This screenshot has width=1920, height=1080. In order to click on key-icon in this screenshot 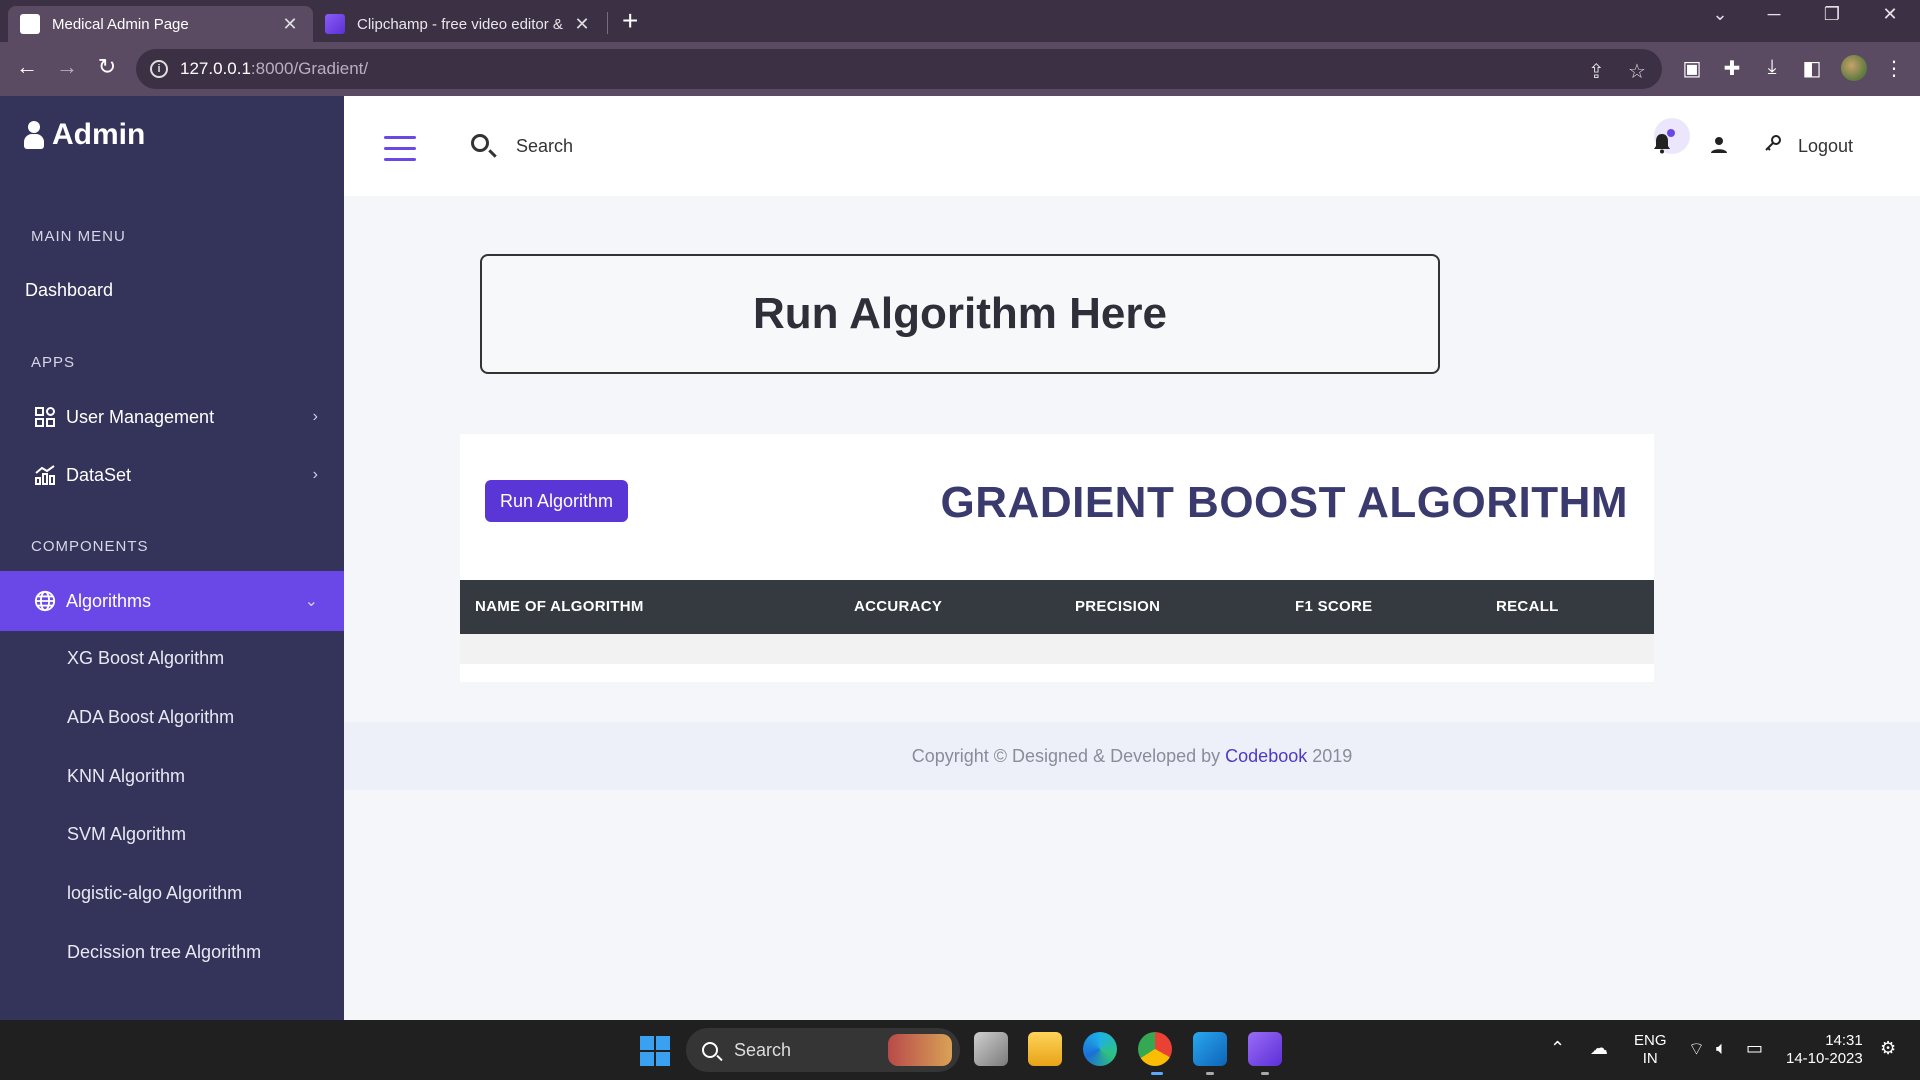, I will do `click(1773, 145)`.